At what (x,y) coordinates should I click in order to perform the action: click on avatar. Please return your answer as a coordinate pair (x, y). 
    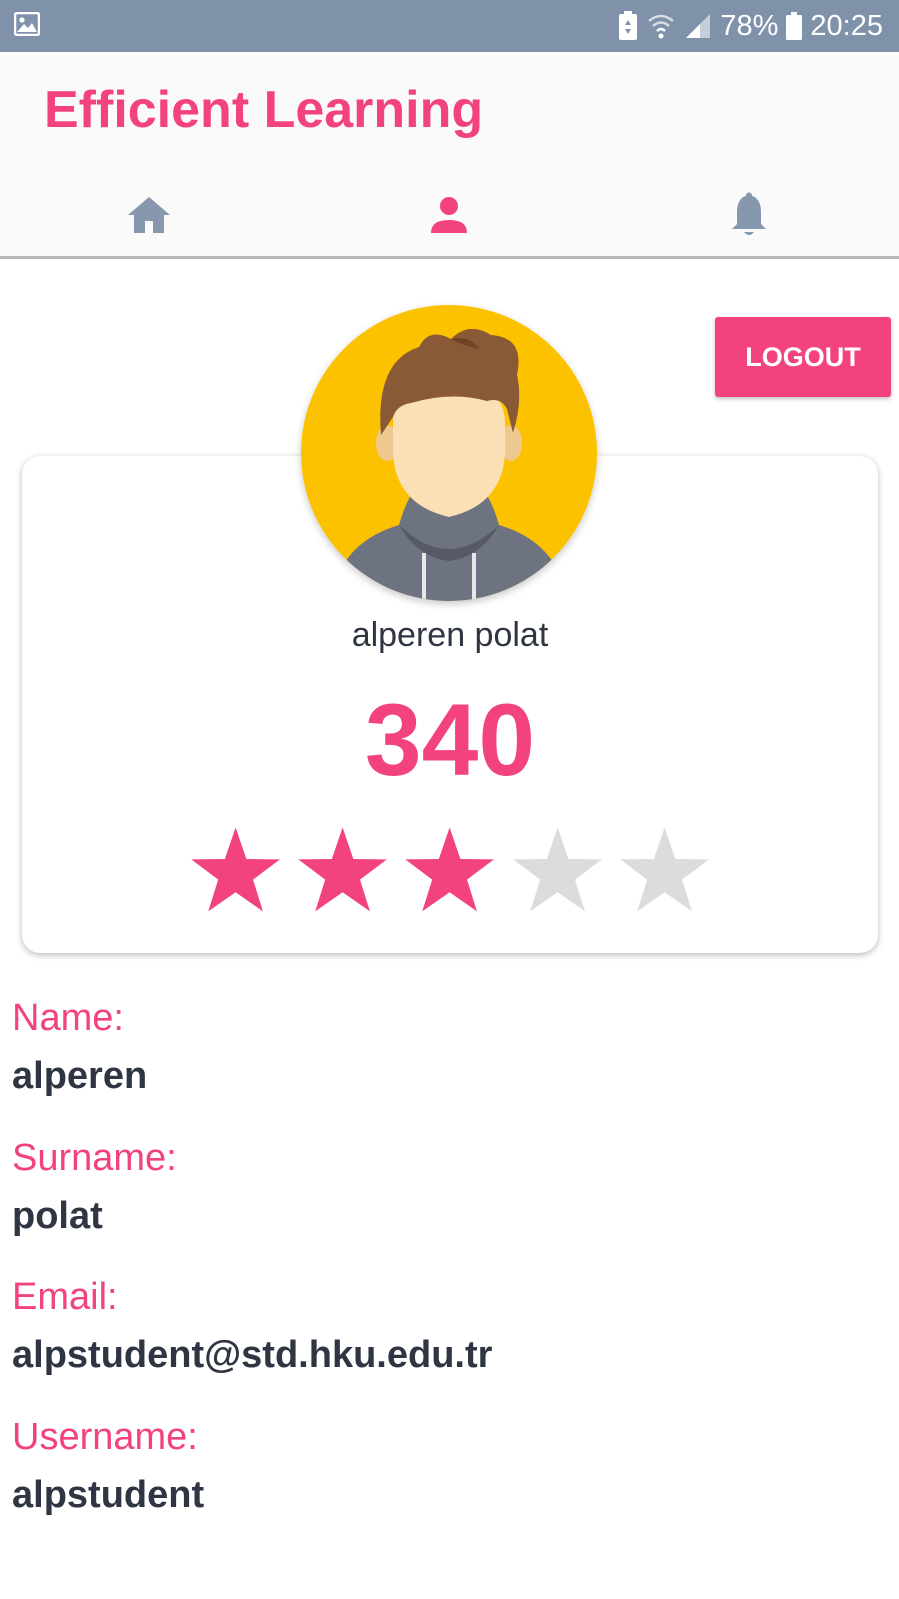
    Looking at the image, I should click on (449, 453).